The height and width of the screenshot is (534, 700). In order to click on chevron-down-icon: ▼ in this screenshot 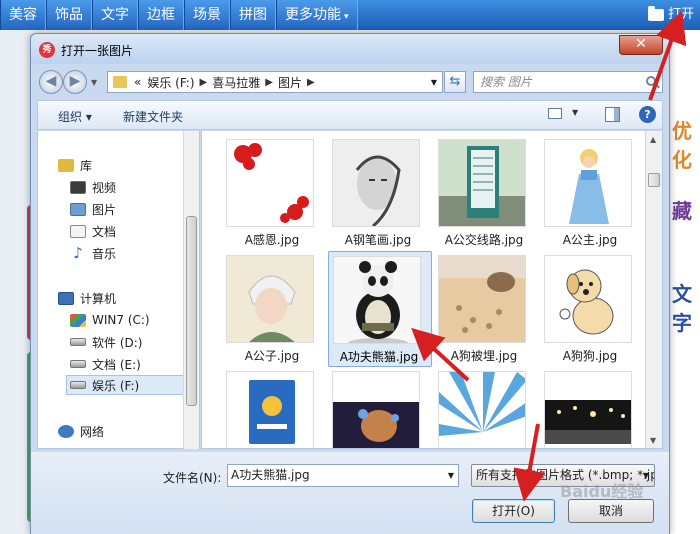, I will do `click(645, 475)`.